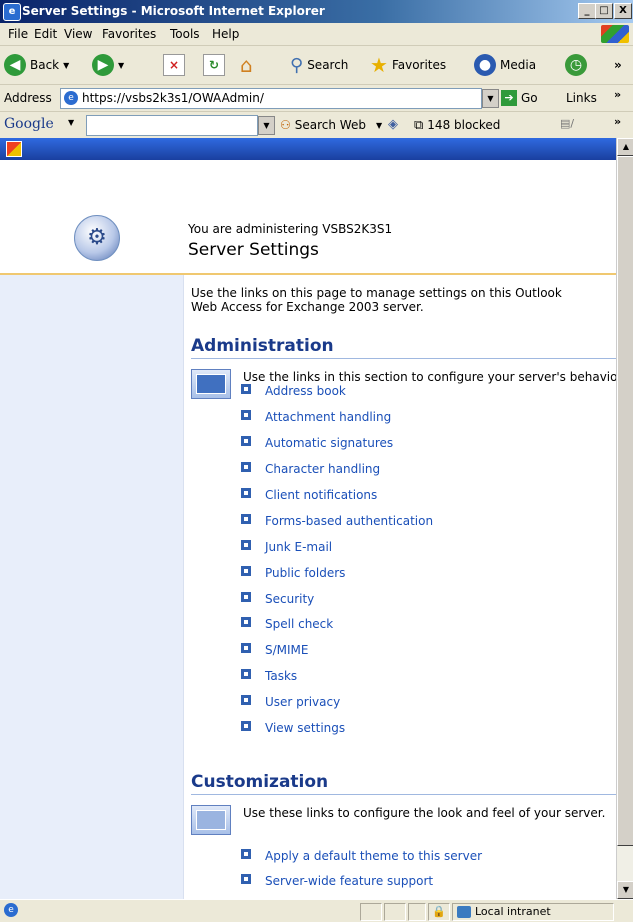 This screenshot has height=922, width=633. What do you see at coordinates (316, 34) in the screenshot?
I see `menu-bar: File Edit View Favorites Tools Help` at bounding box center [316, 34].